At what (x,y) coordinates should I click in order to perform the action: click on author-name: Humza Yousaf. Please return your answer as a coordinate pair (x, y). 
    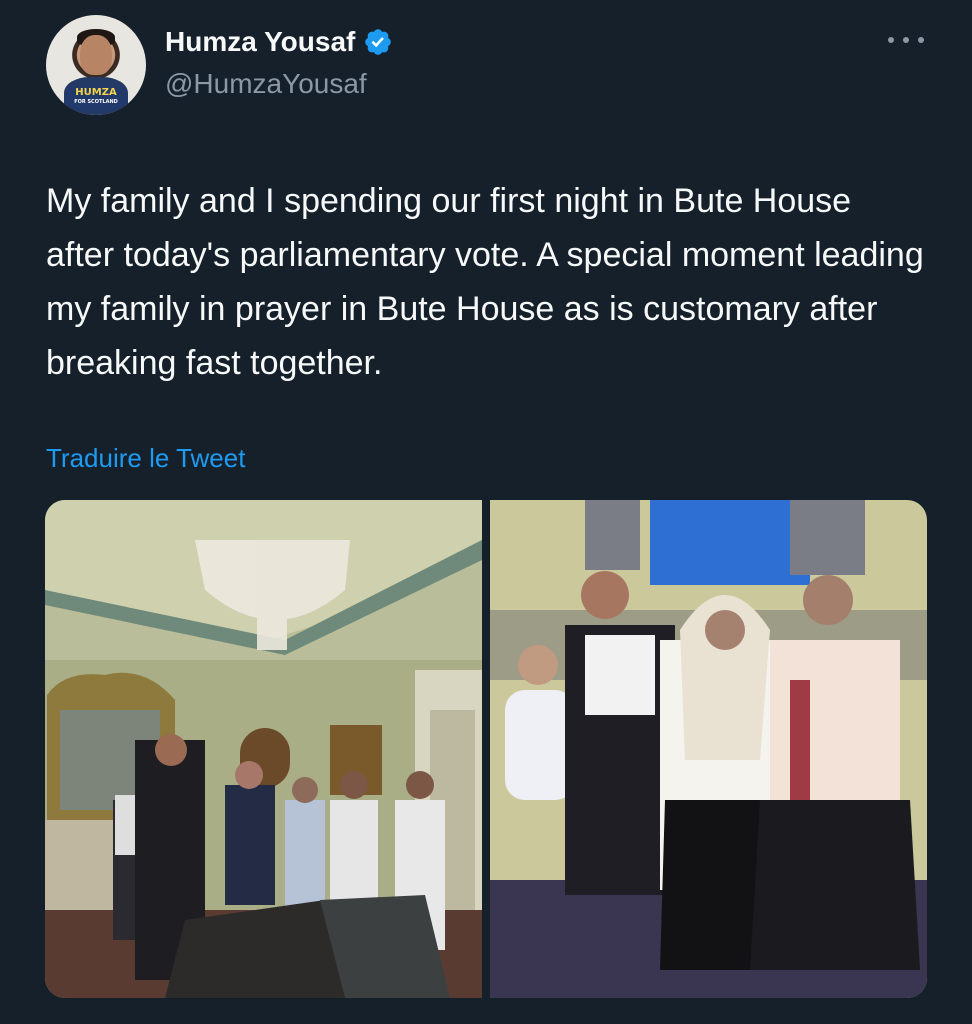
    Looking at the image, I should click on (260, 42).